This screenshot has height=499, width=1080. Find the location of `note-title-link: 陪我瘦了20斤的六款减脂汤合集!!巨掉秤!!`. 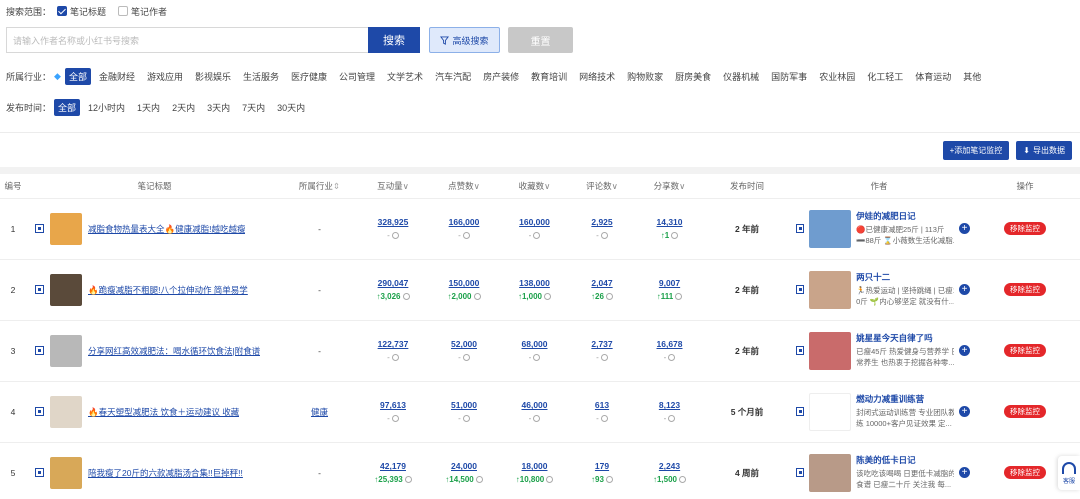

note-title-link: 陪我瘦了20斤的六款减脂汤合集!!巨掉秤!! is located at coordinates (165, 473).